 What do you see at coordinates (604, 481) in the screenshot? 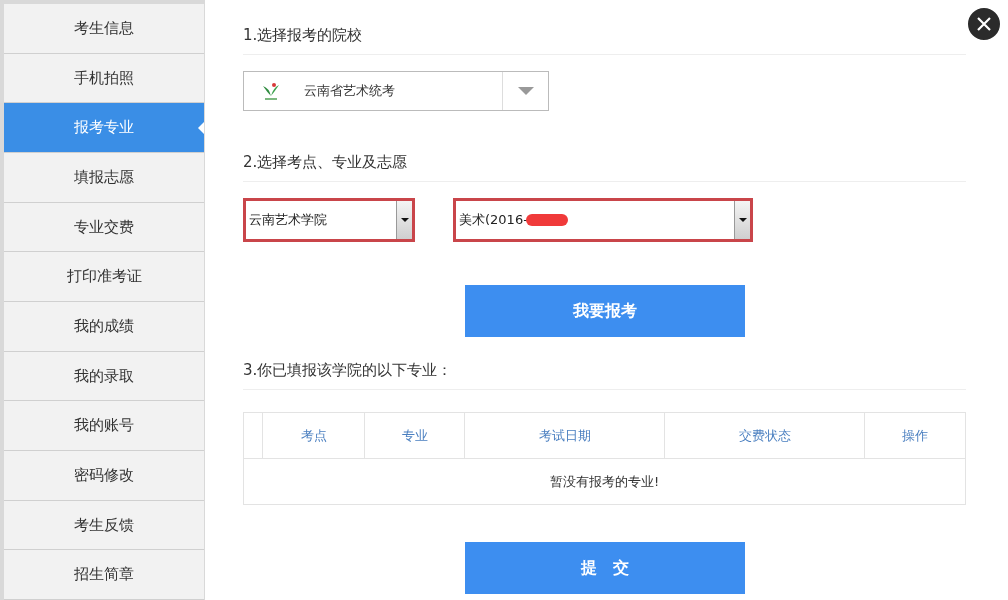
I see `empty-message: 暂没有报考的专业!` at bounding box center [604, 481].